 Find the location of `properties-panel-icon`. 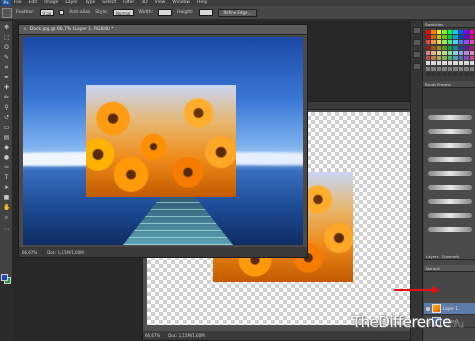

properties-panel-icon is located at coordinates (417, 42).